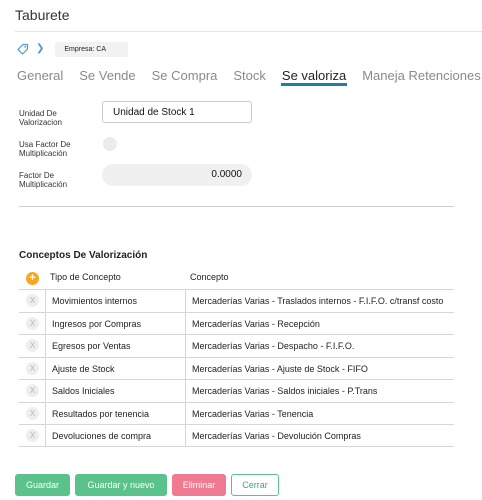  I want to click on usa-factor-label: Usa Factor De Multiplicación, so click(45, 149).